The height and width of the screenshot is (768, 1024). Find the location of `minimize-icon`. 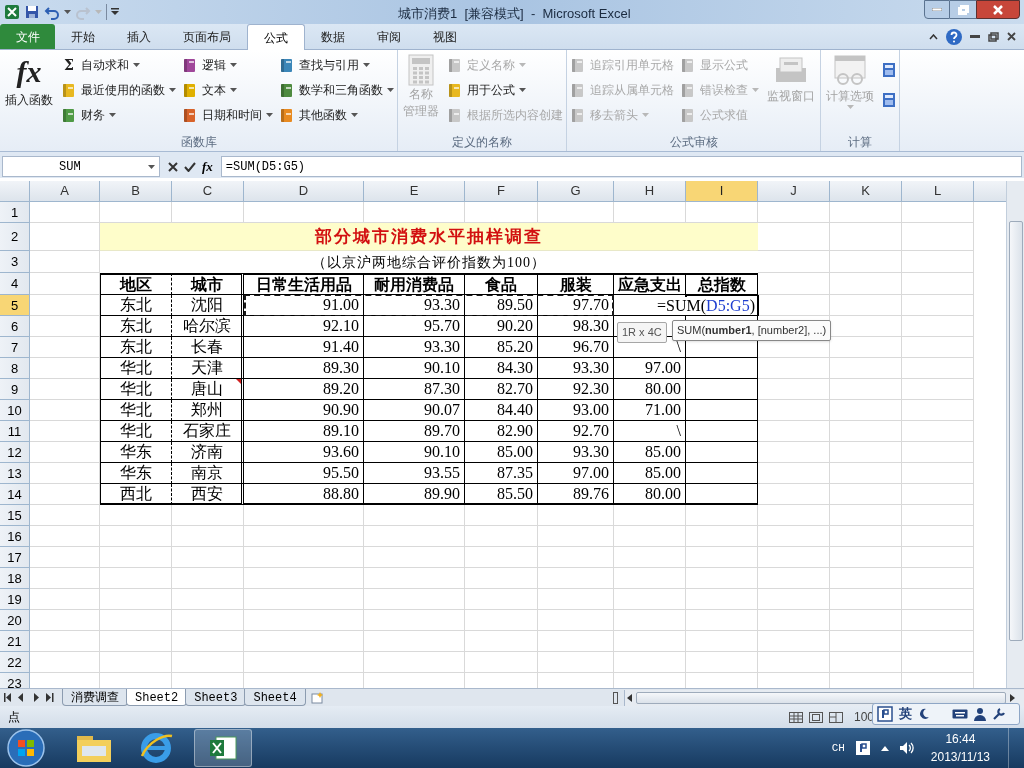

minimize-icon is located at coordinates (975, 36).